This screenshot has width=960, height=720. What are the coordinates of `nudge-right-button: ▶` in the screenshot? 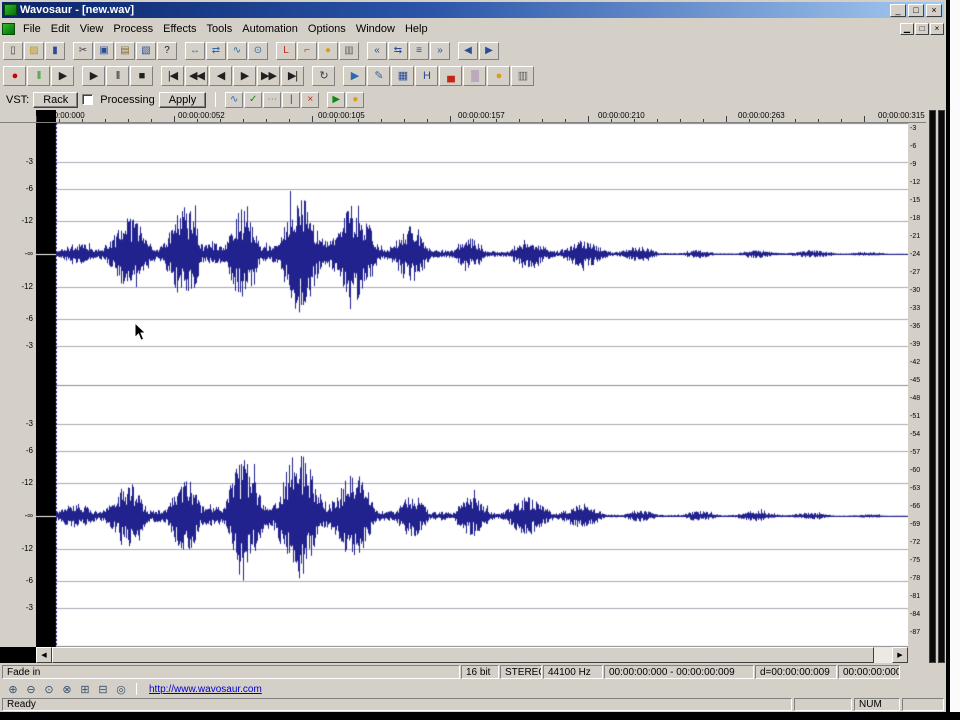 It's located at (489, 50).